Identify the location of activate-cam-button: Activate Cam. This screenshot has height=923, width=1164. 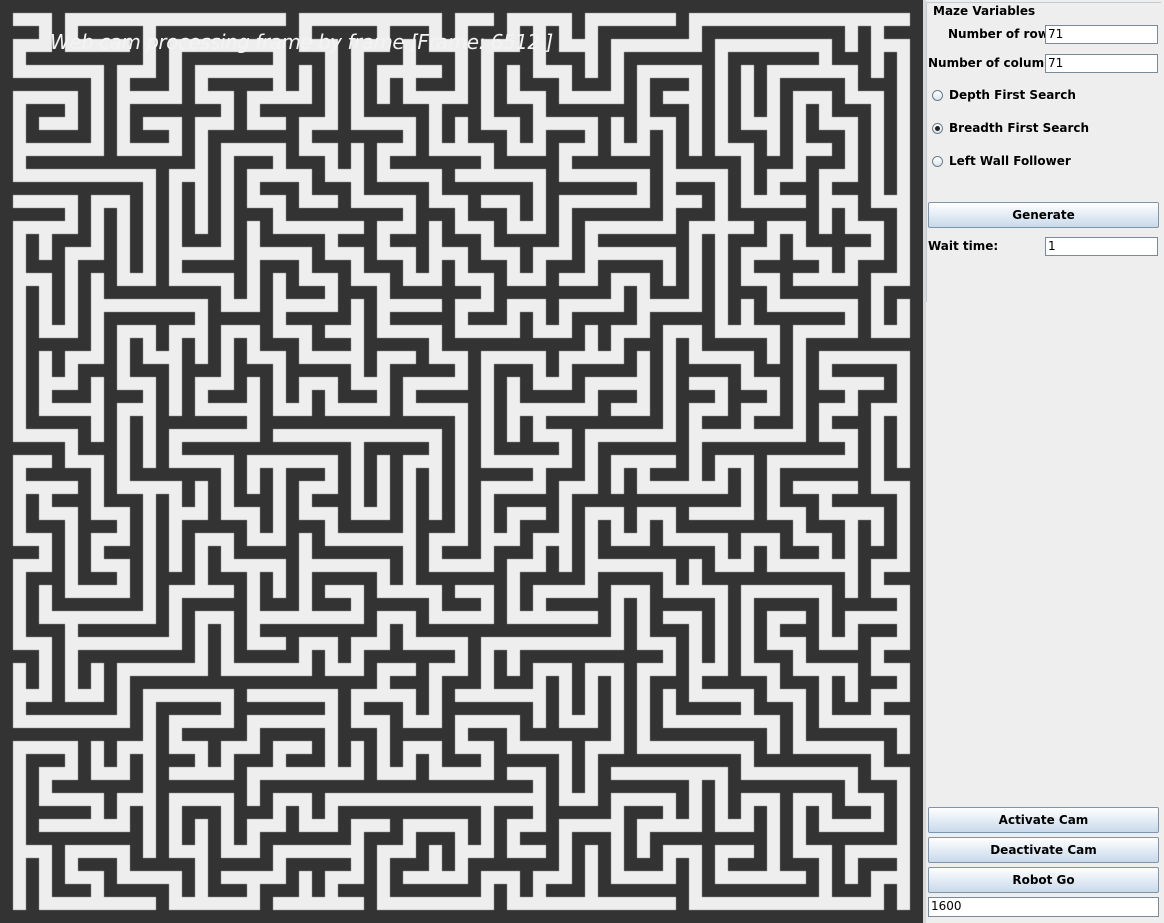
(1043, 820).